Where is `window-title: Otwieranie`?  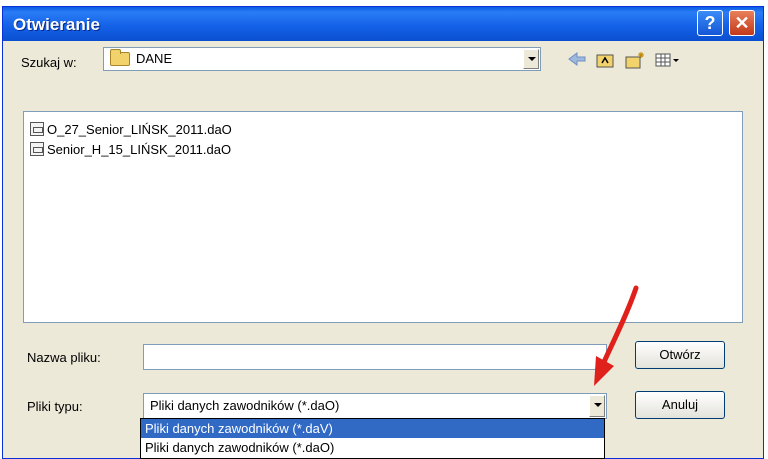
window-title: Otwieranie is located at coordinates (56, 24).